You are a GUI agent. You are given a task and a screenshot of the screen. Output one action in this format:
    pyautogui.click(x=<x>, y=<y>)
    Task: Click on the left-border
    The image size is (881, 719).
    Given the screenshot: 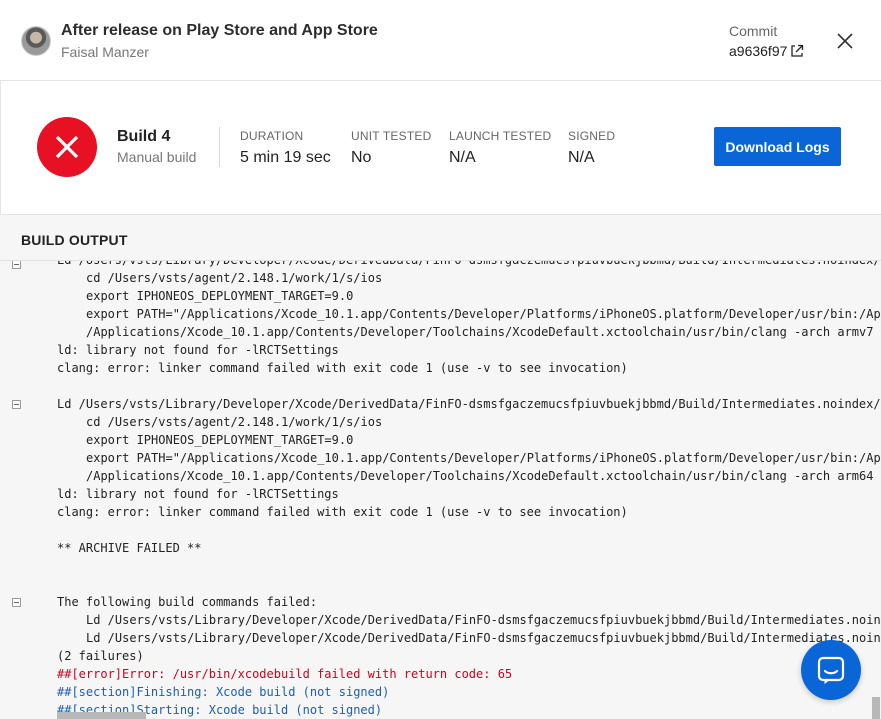 What is the action you would take?
    pyautogui.click(x=0, y=147)
    